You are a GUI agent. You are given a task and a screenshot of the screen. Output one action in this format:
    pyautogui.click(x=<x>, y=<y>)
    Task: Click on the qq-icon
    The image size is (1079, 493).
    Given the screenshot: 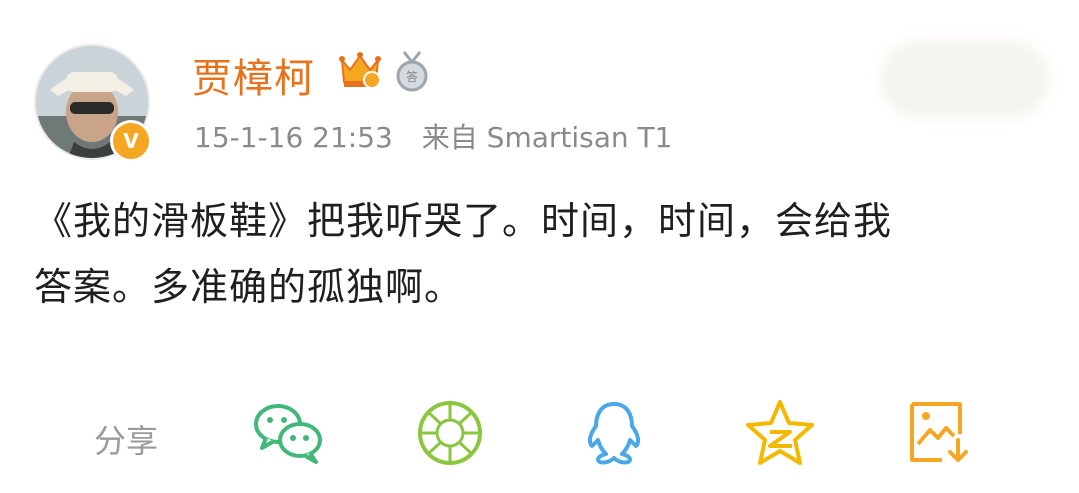 What is the action you would take?
    pyautogui.click(x=614, y=433)
    